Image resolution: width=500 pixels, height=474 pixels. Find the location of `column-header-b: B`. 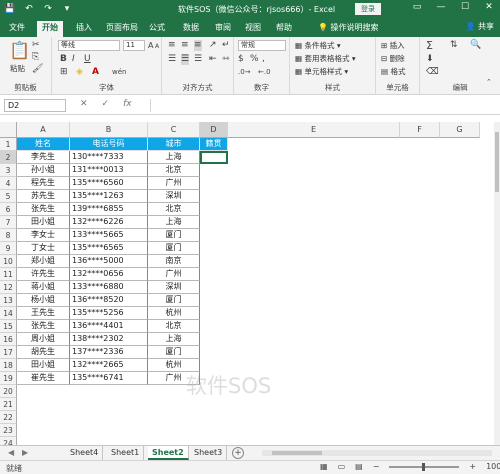

column-header-b: B is located at coordinates (109, 130).